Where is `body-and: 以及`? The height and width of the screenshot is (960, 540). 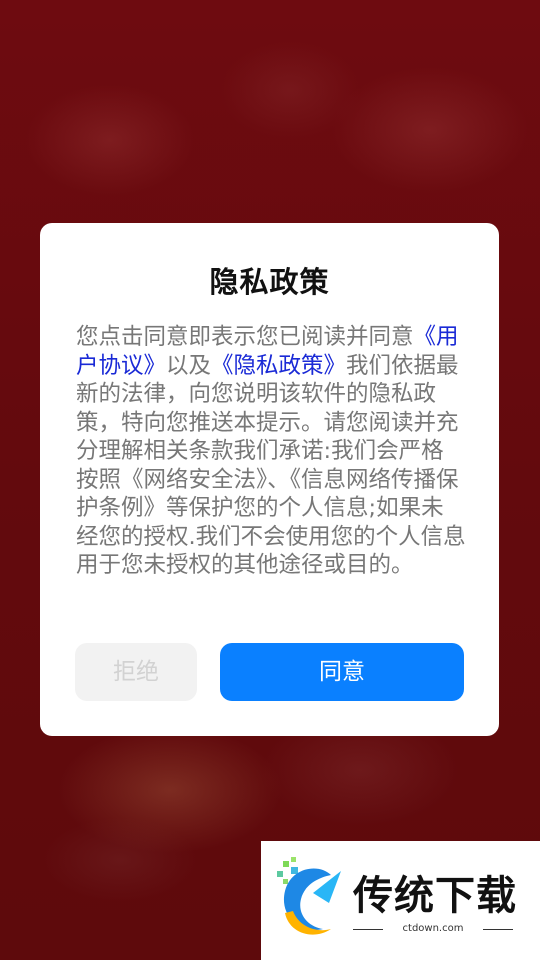 body-and: 以及 is located at coordinates (189, 365).